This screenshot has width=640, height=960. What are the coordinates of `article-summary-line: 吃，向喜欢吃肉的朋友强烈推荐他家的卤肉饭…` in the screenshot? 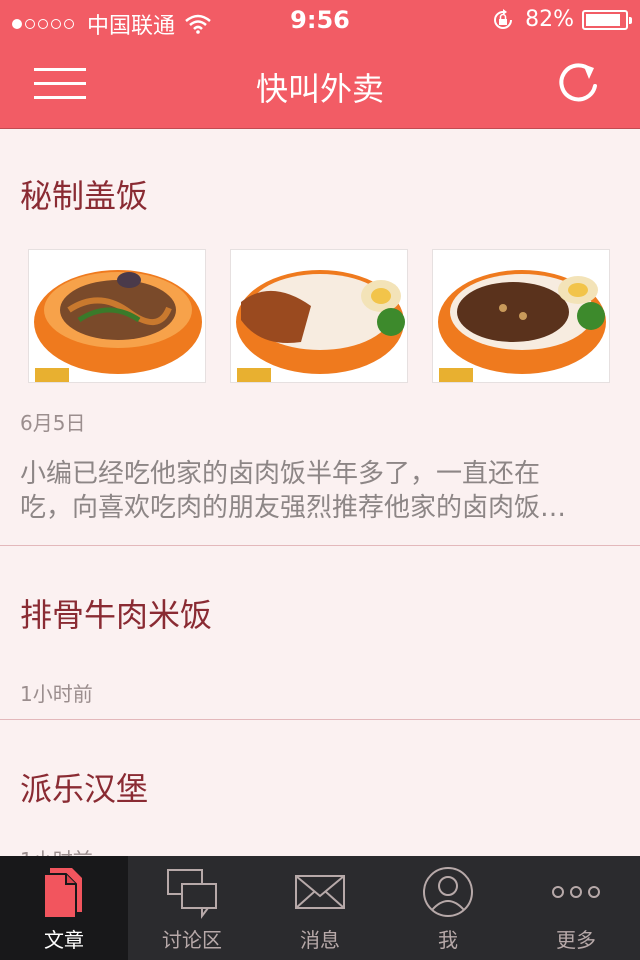 It's located at (293, 508).